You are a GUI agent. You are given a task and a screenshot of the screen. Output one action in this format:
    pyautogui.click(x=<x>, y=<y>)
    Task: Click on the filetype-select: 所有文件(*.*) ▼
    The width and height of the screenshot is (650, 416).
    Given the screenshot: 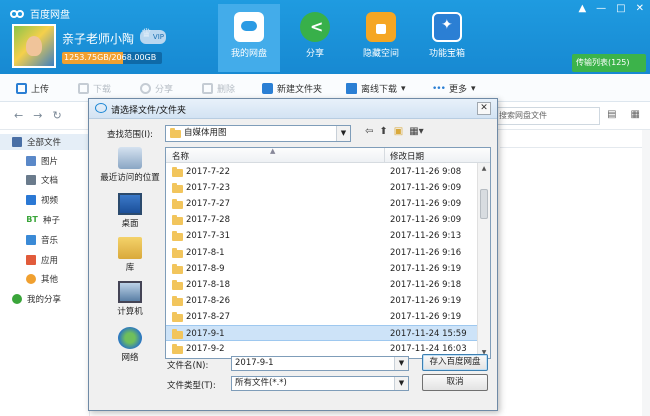 What is the action you would take?
    pyautogui.click(x=320, y=383)
    